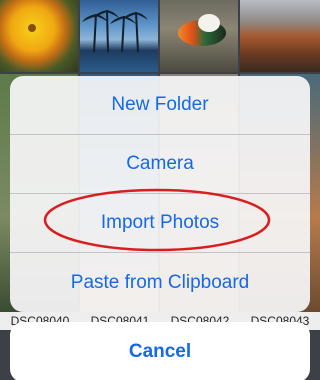 The width and height of the screenshot is (320, 380). I want to click on new-folder-button: New Folder, so click(160, 105).